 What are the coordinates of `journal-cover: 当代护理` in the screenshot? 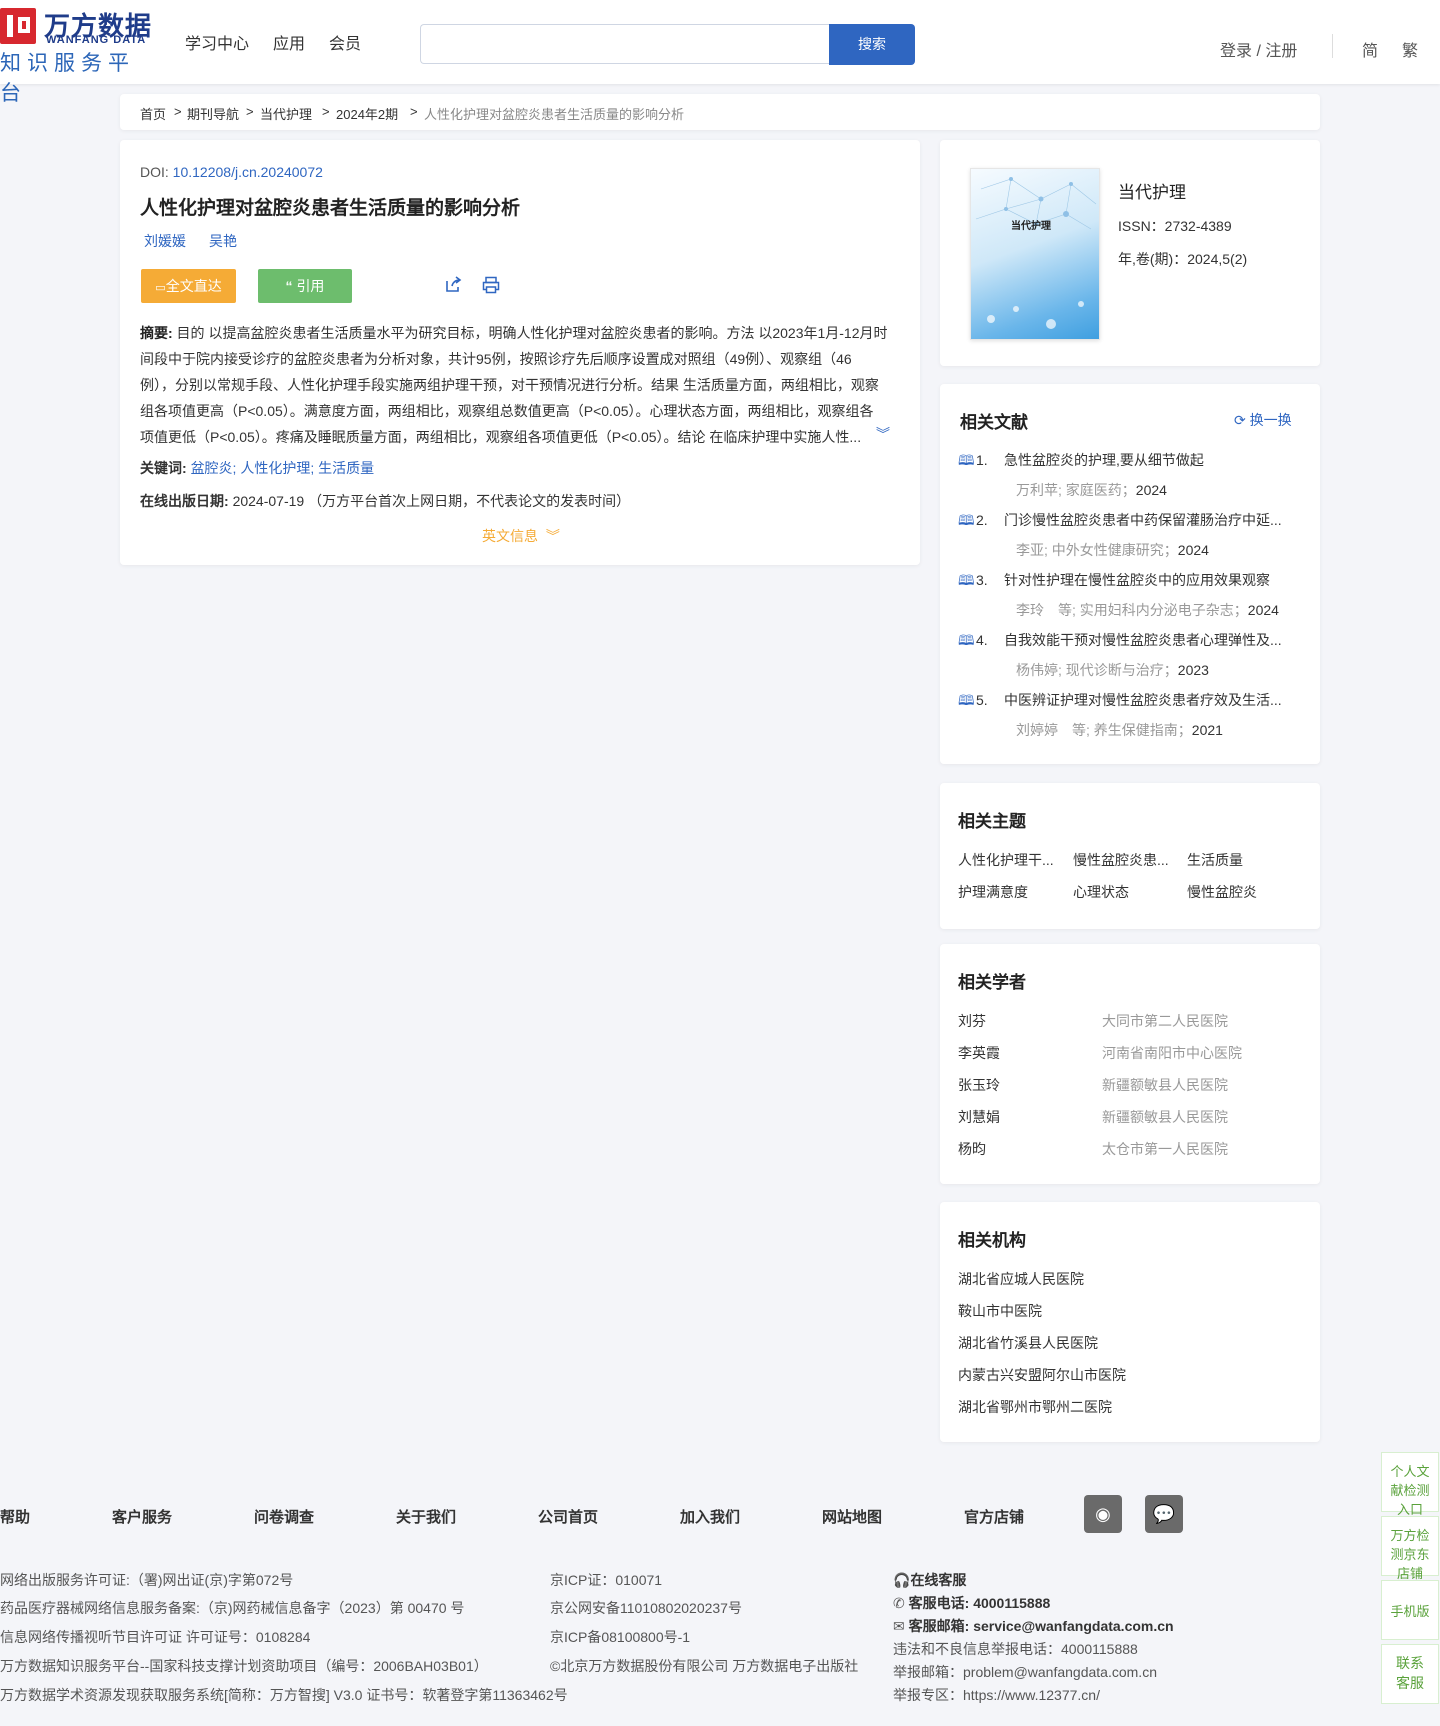 It's located at (1035, 254).